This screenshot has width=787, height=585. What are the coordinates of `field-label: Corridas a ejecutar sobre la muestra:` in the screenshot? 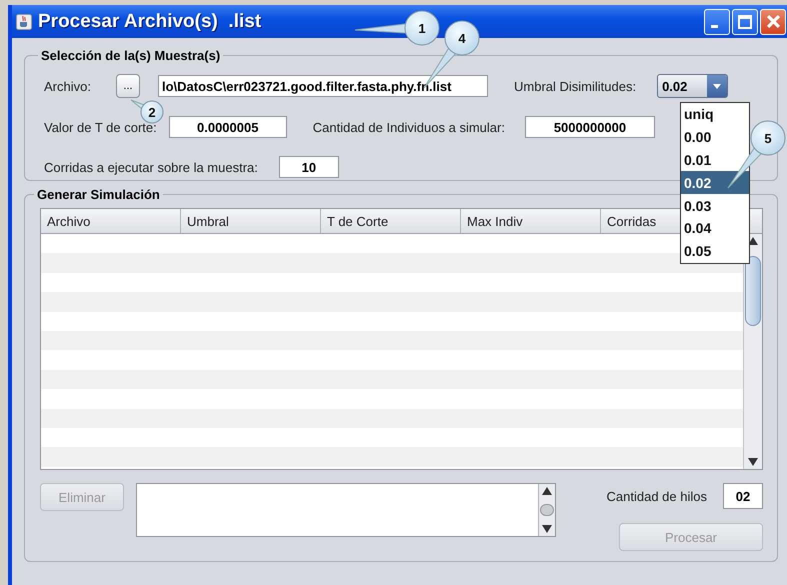 It's located at (151, 167).